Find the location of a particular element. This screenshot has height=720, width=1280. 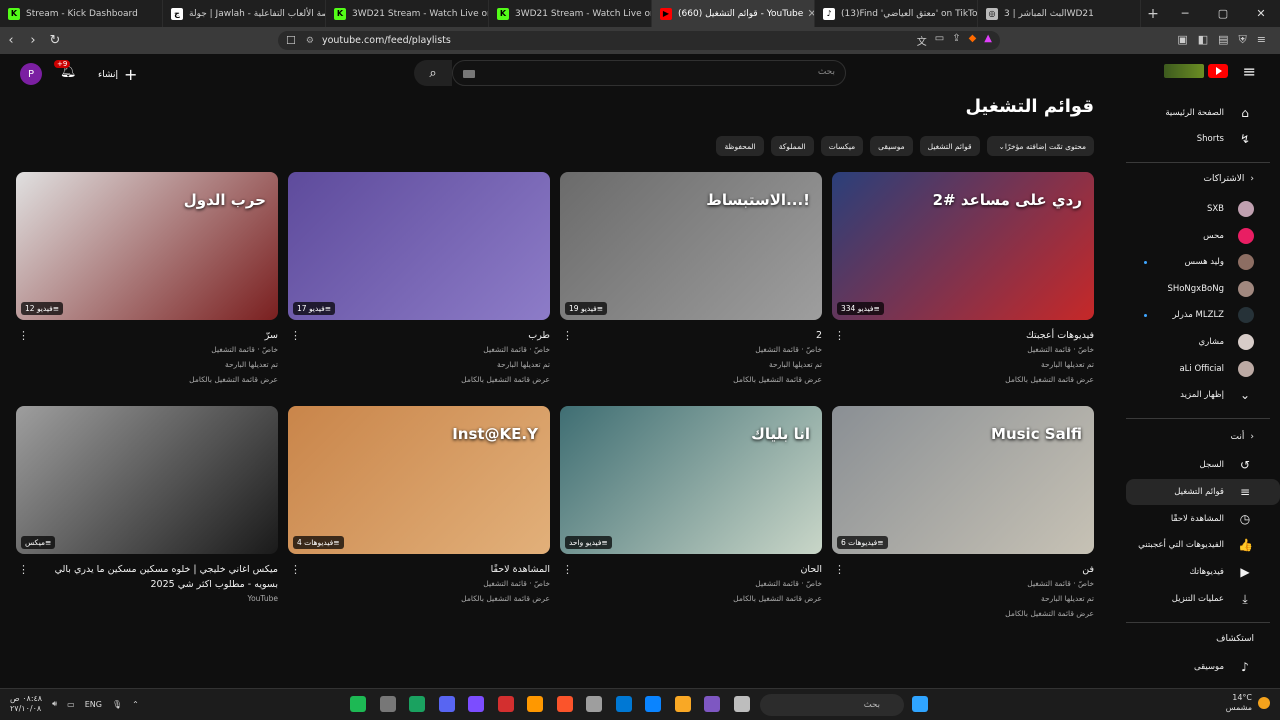

new-tab-button: + is located at coordinates (1153, 14).